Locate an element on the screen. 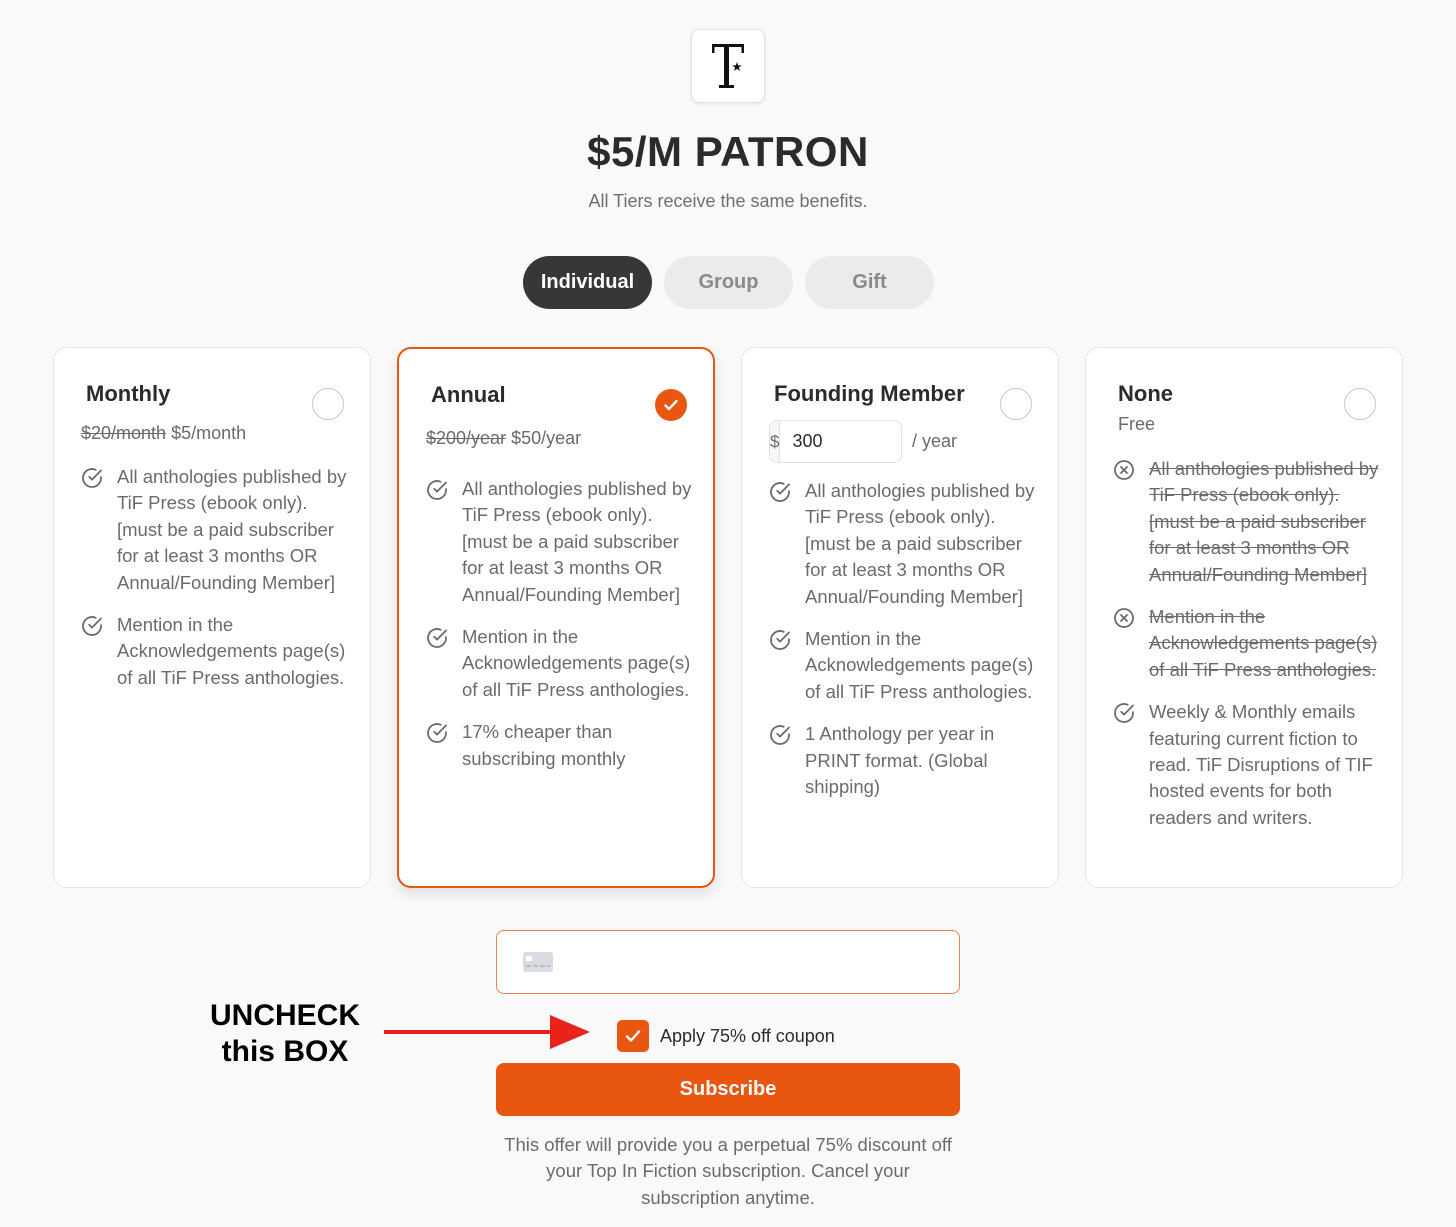 The height and width of the screenshot is (1227, 1456). amount-field: $ is located at coordinates (835, 441).